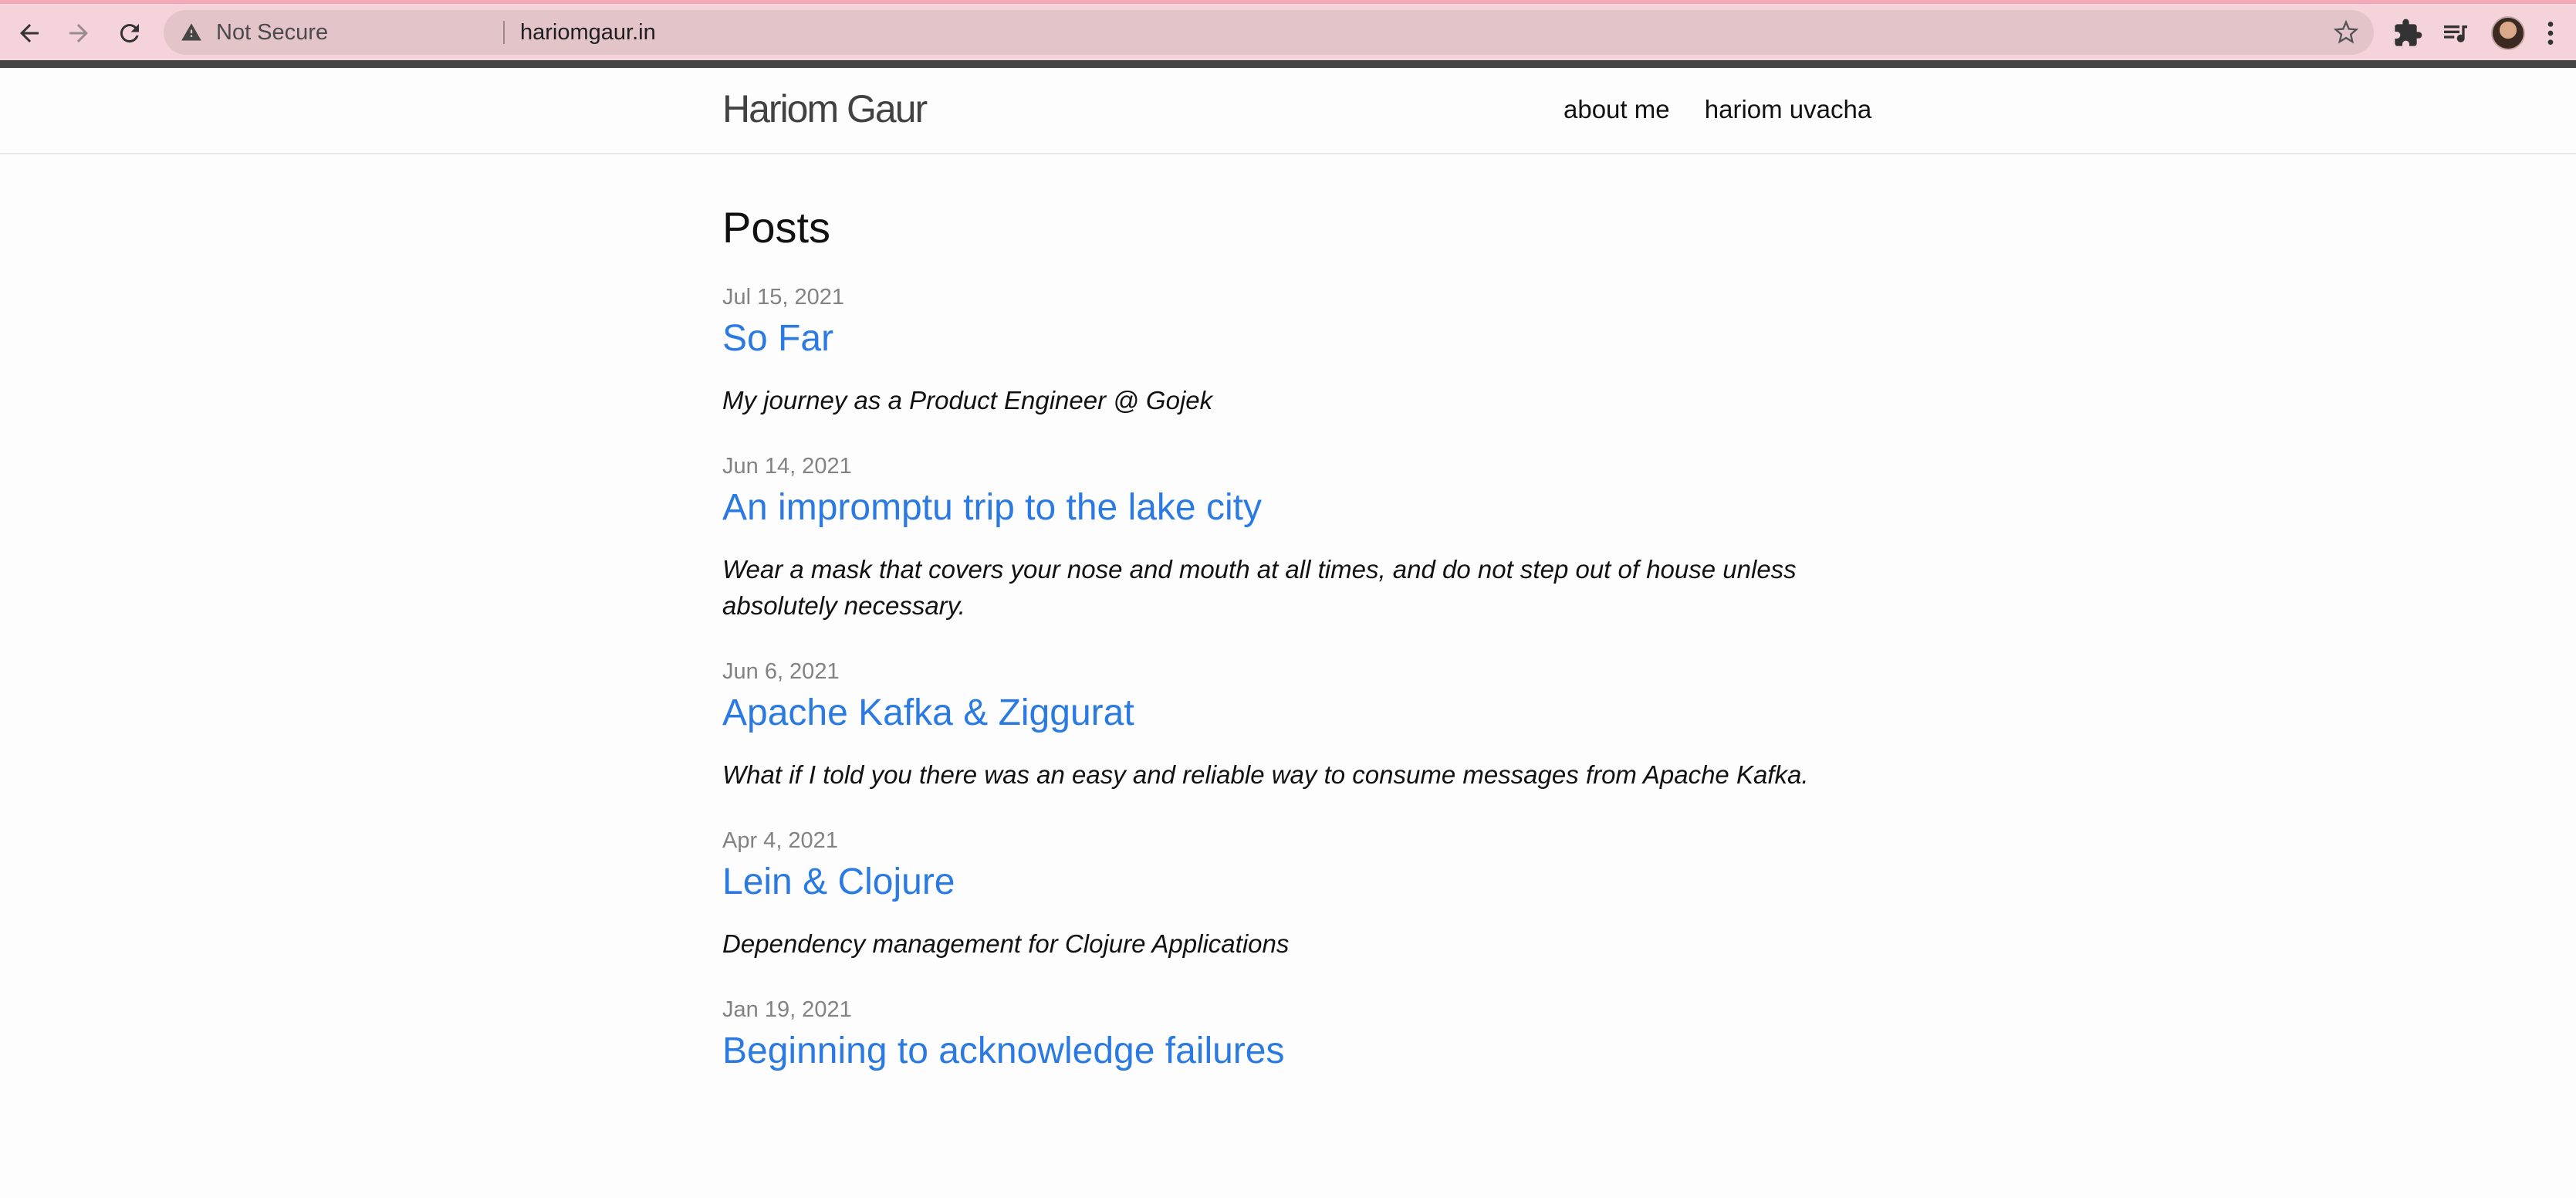 Image resolution: width=2576 pixels, height=1198 pixels. I want to click on post-date: Jul 15, 2021, so click(783, 297).